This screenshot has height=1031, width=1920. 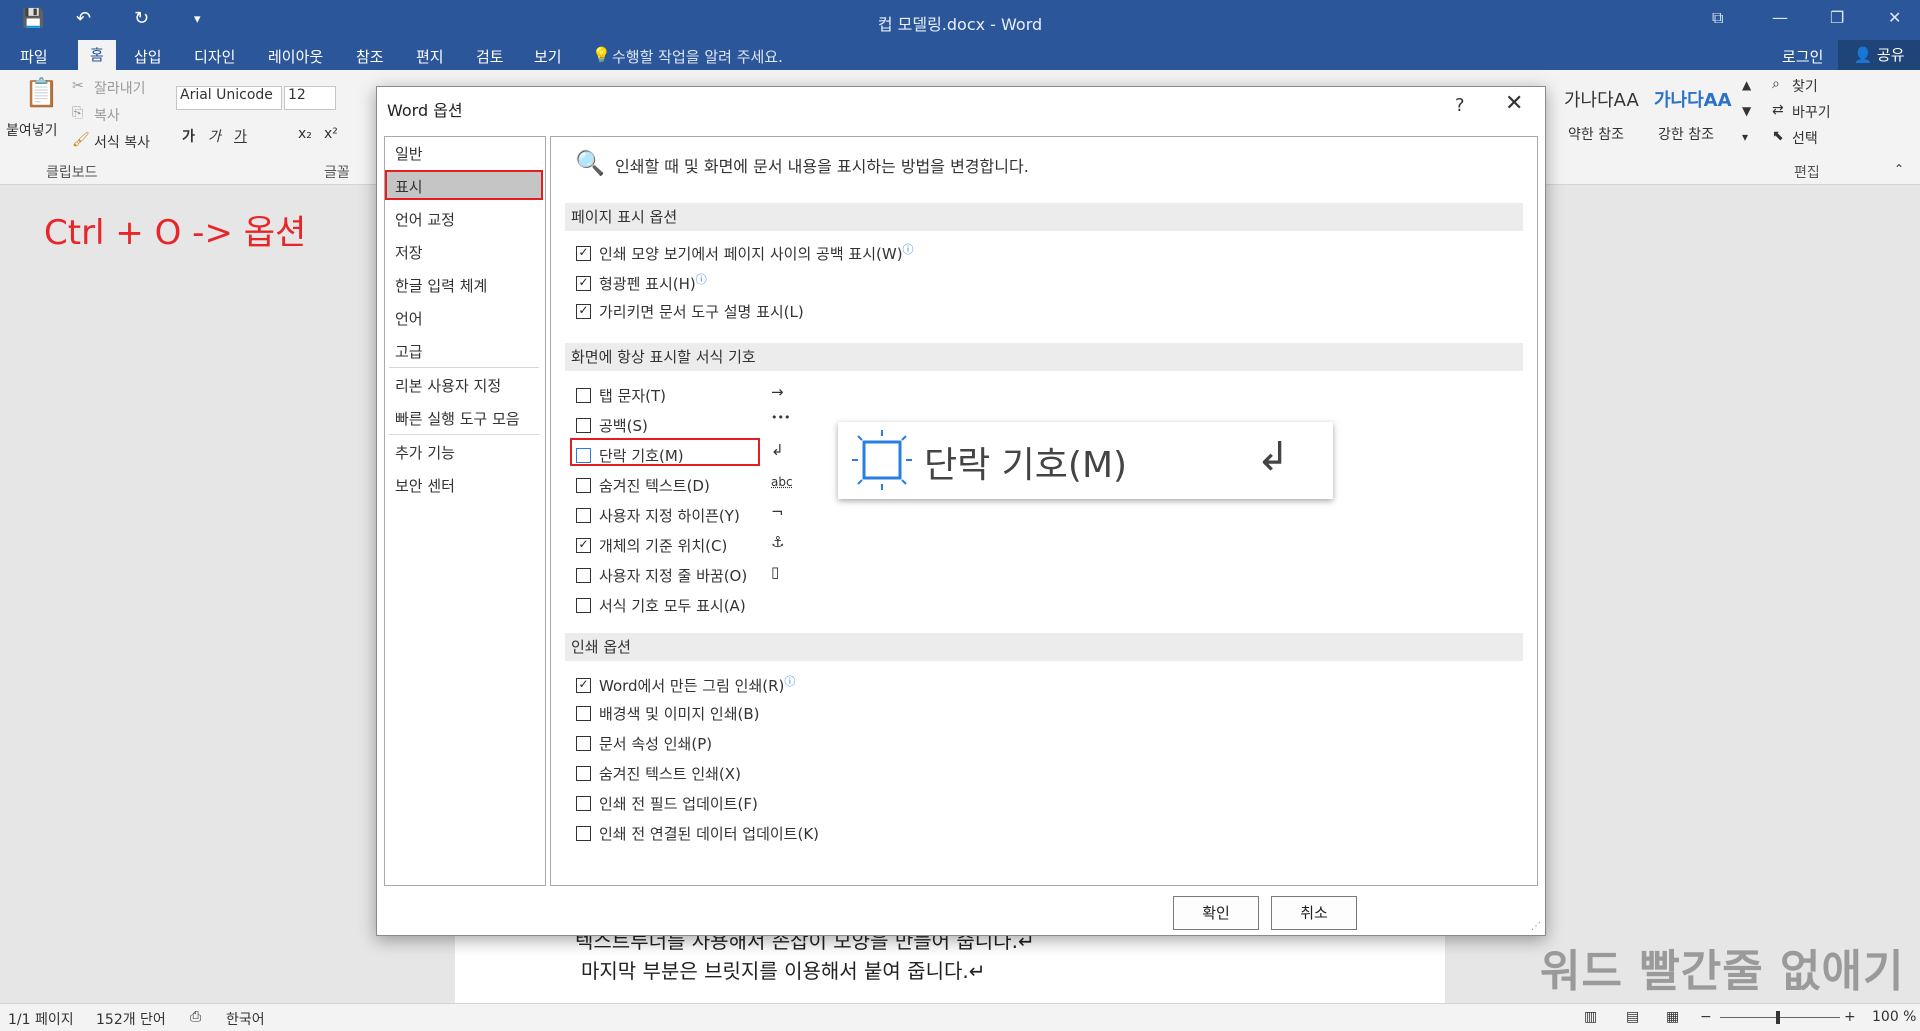 What do you see at coordinates (1780, 17) in the screenshot?
I see `minimize-icon: —` at bounding box center [1780, 17].